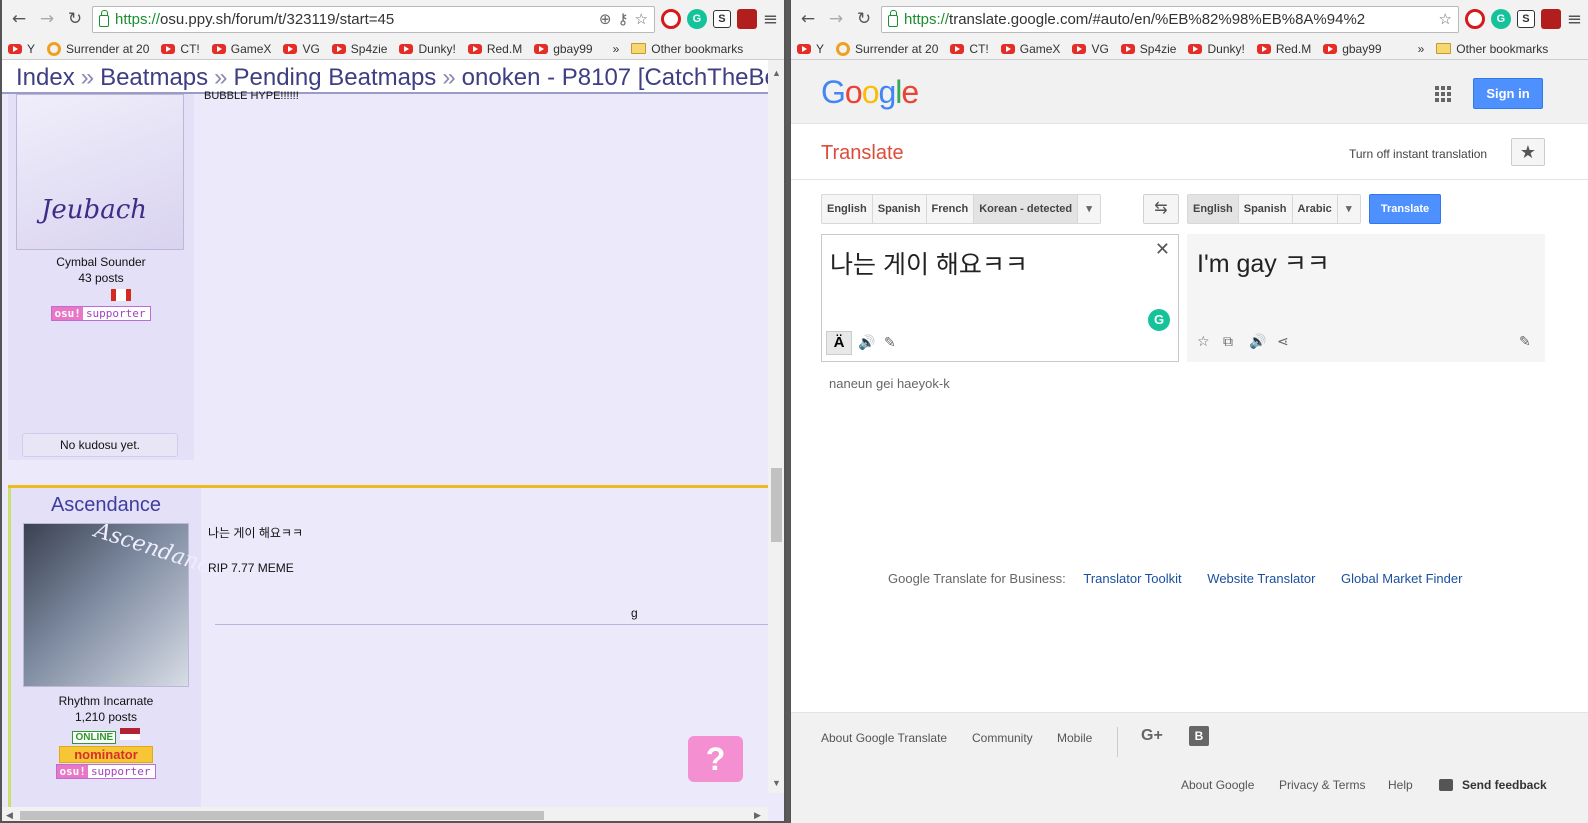  Describe the element at coordinates (1213, 209) in the screenshot. I see `target-lang-english: English` at that location.